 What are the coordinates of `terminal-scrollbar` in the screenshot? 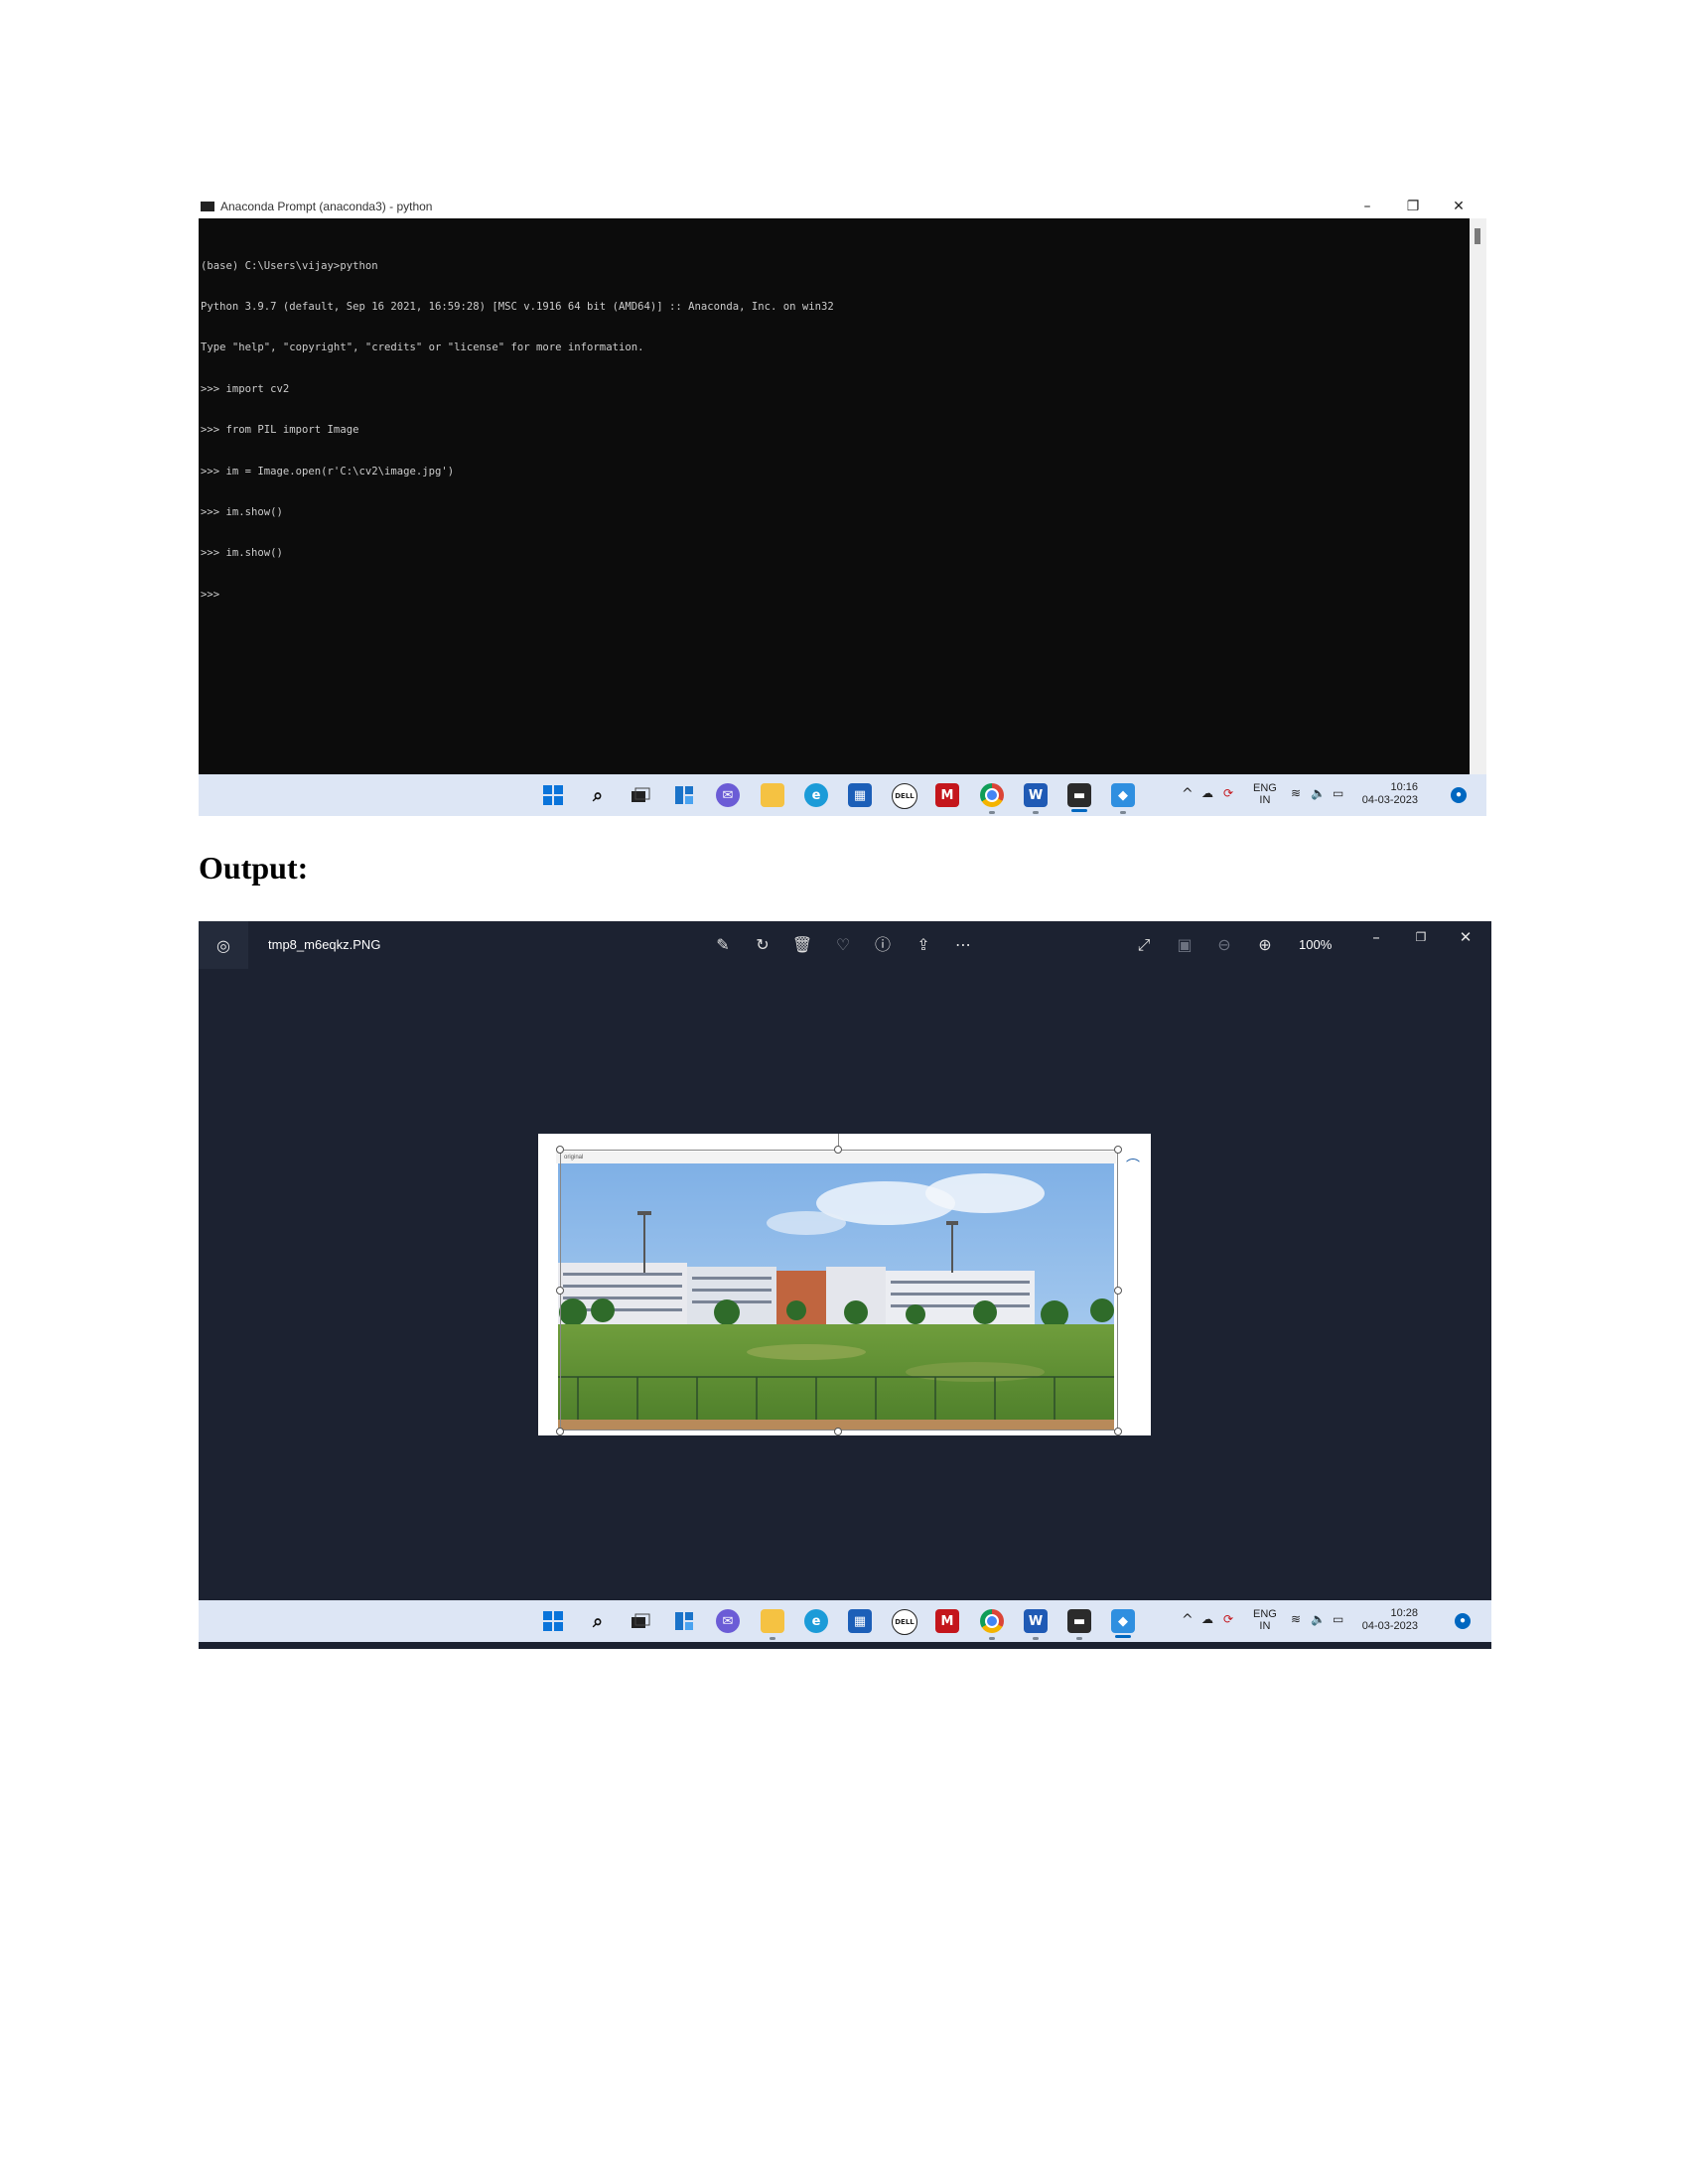 It's located at (1478, 496).